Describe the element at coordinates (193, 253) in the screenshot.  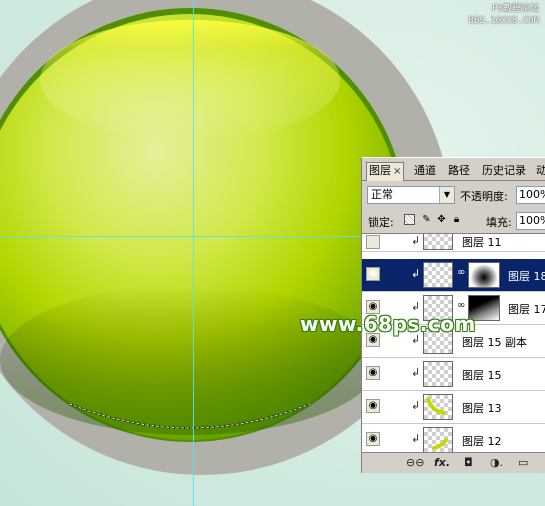
I see `guide-vertical` at that location.